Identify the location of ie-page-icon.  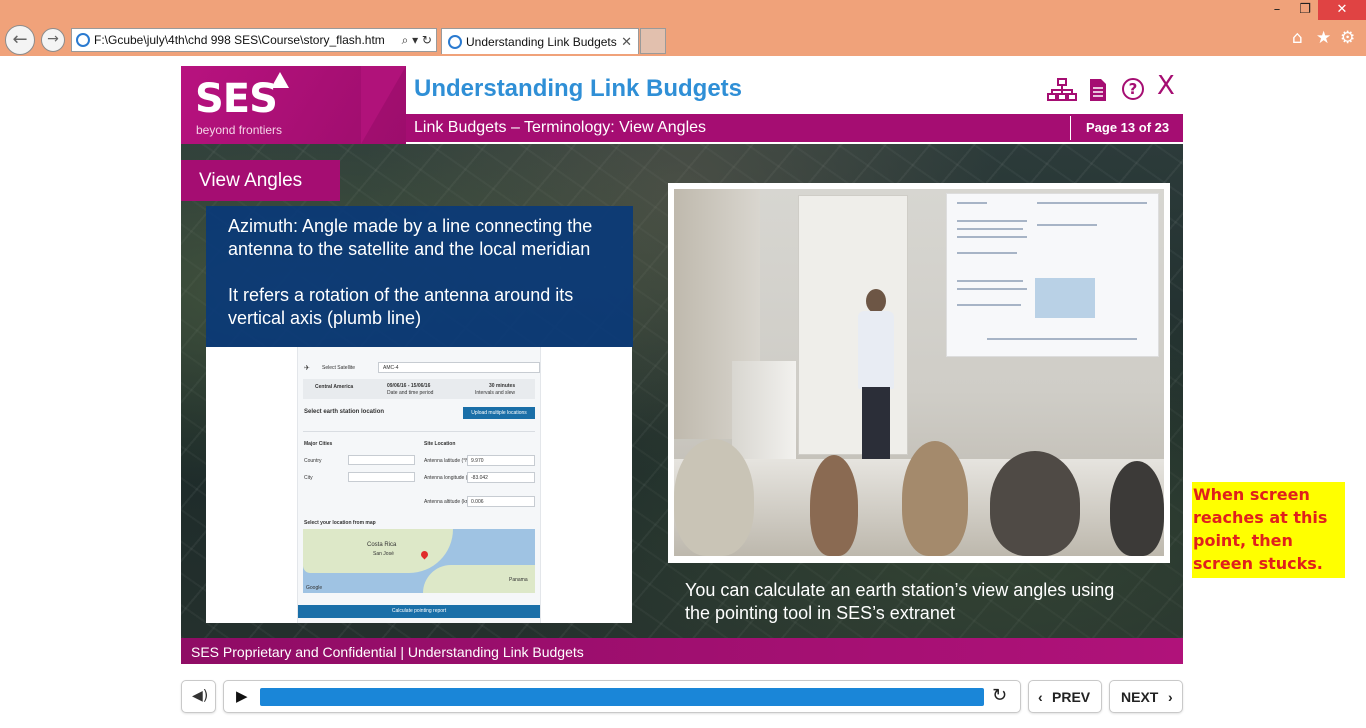
(83, 40).